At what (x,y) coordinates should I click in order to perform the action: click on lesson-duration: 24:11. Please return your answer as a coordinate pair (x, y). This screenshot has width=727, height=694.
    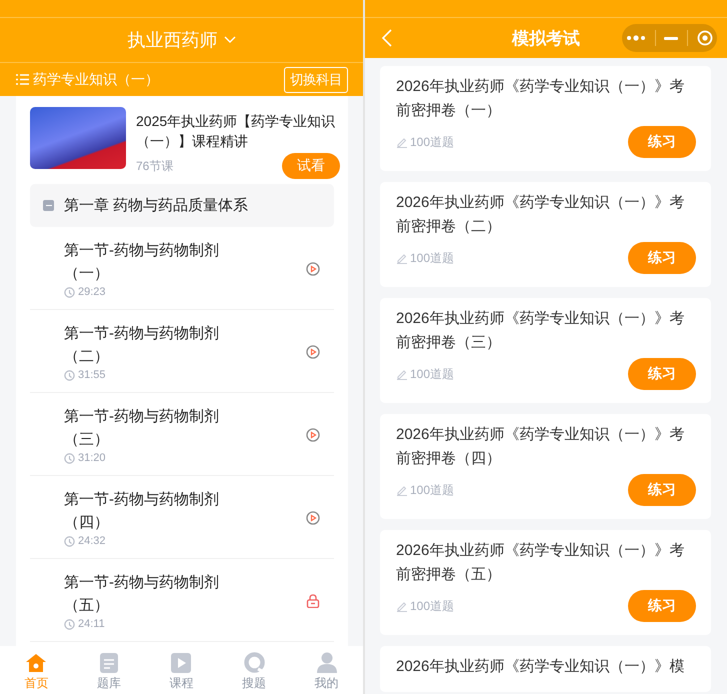
    Looking at the image, I should click on (91, 624).